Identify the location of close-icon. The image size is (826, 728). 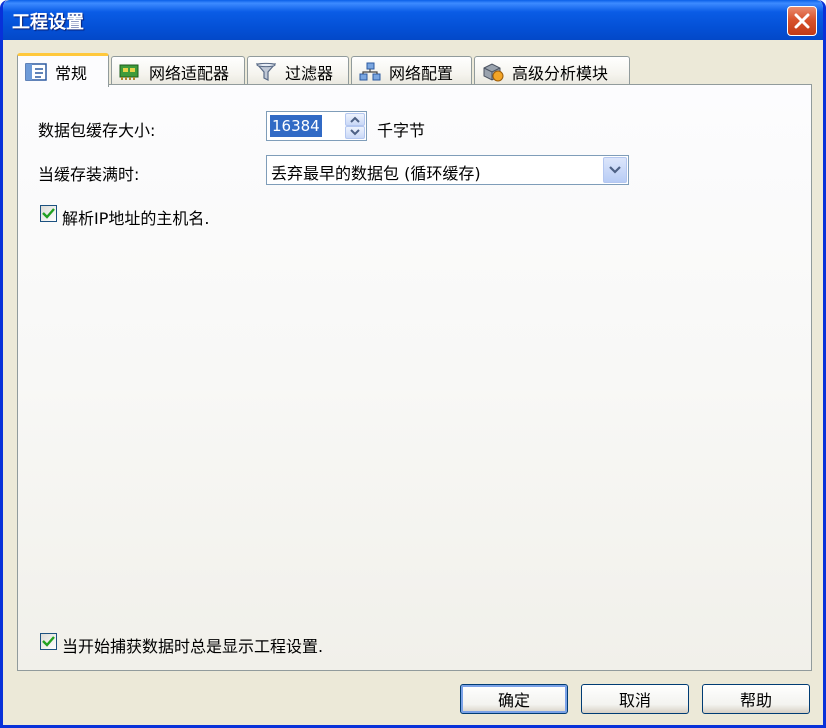
(802, 21).